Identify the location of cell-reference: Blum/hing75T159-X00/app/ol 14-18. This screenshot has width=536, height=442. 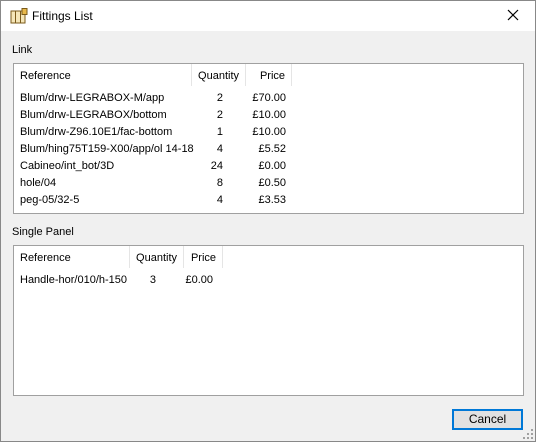
(107, 149).